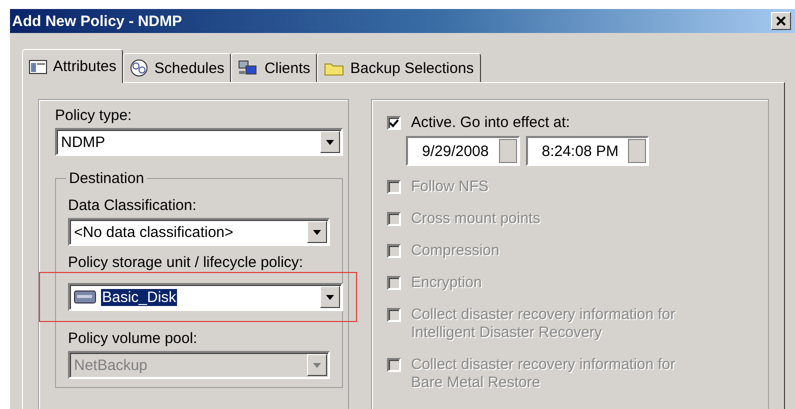 This screenshot has height=409, width=795. I want to click on checkbox-label: Collect disaster recovery information for Intelligent Disaster Recovery, so click(543, 324).